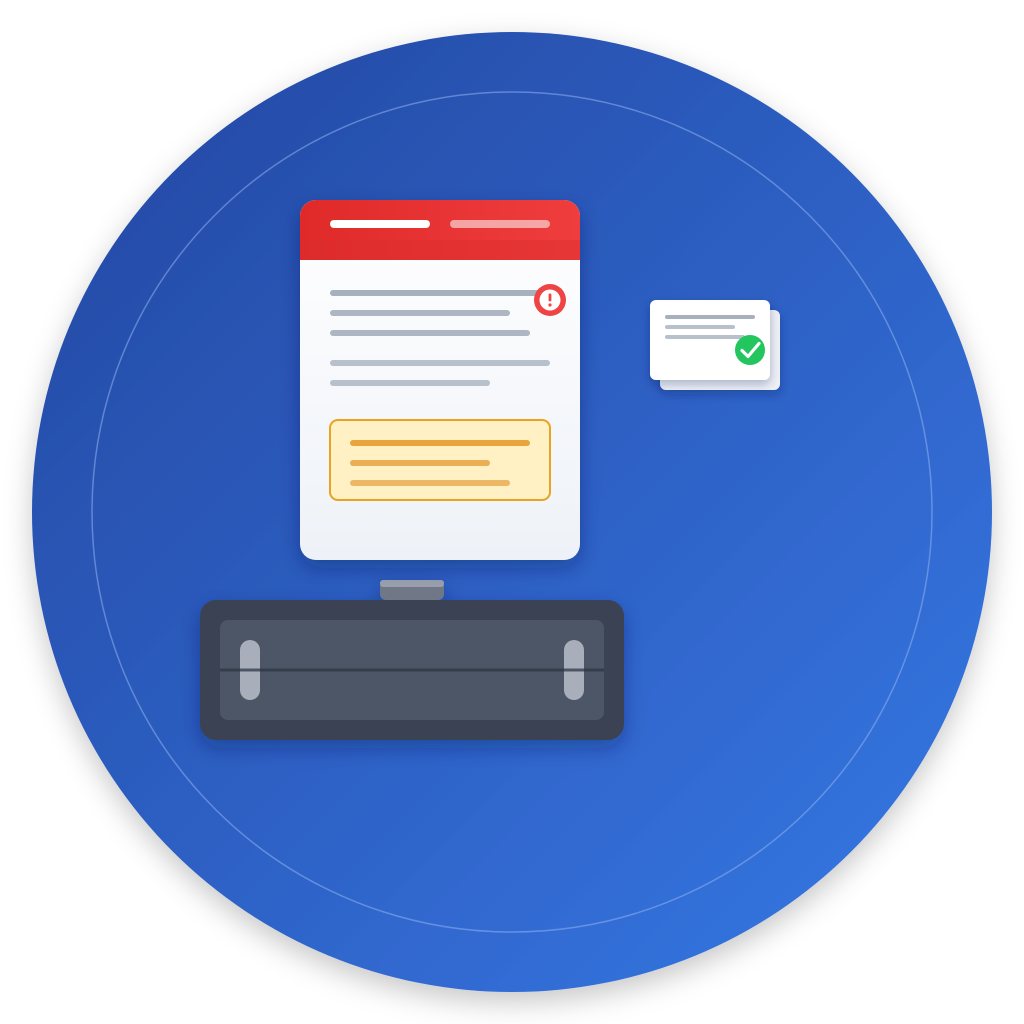  I want to click on highlight-box, so click(440, 460).